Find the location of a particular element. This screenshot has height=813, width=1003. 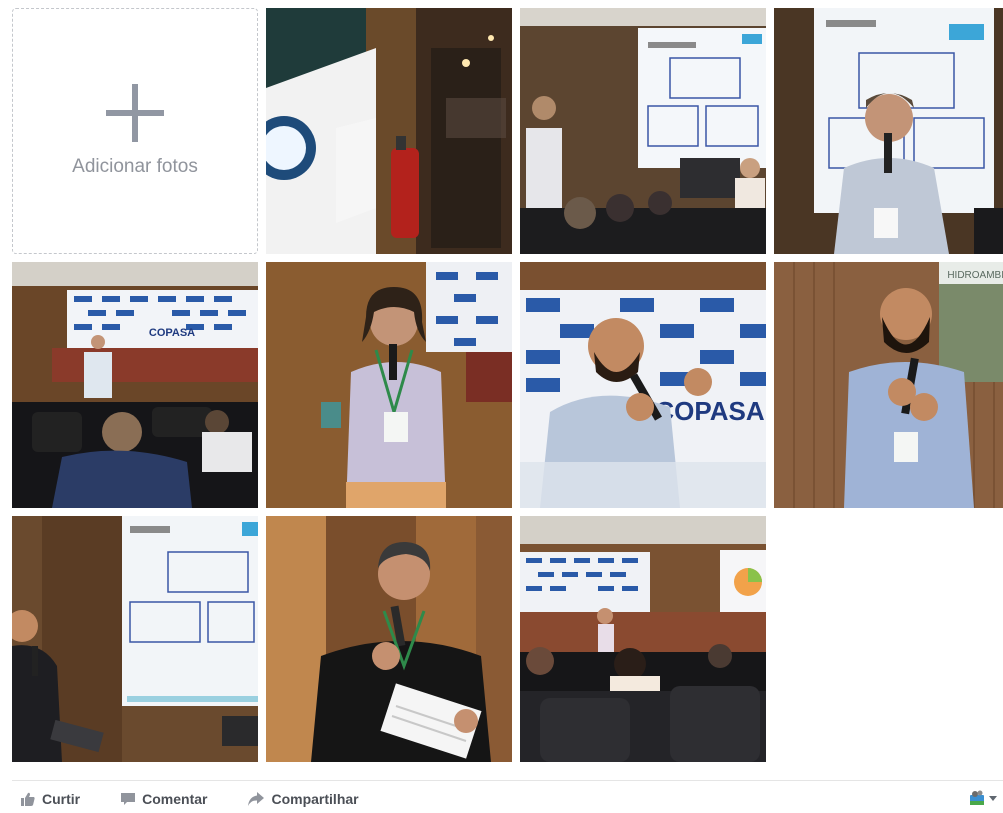

photo-speaker-close is located at coordinates (888, 131).